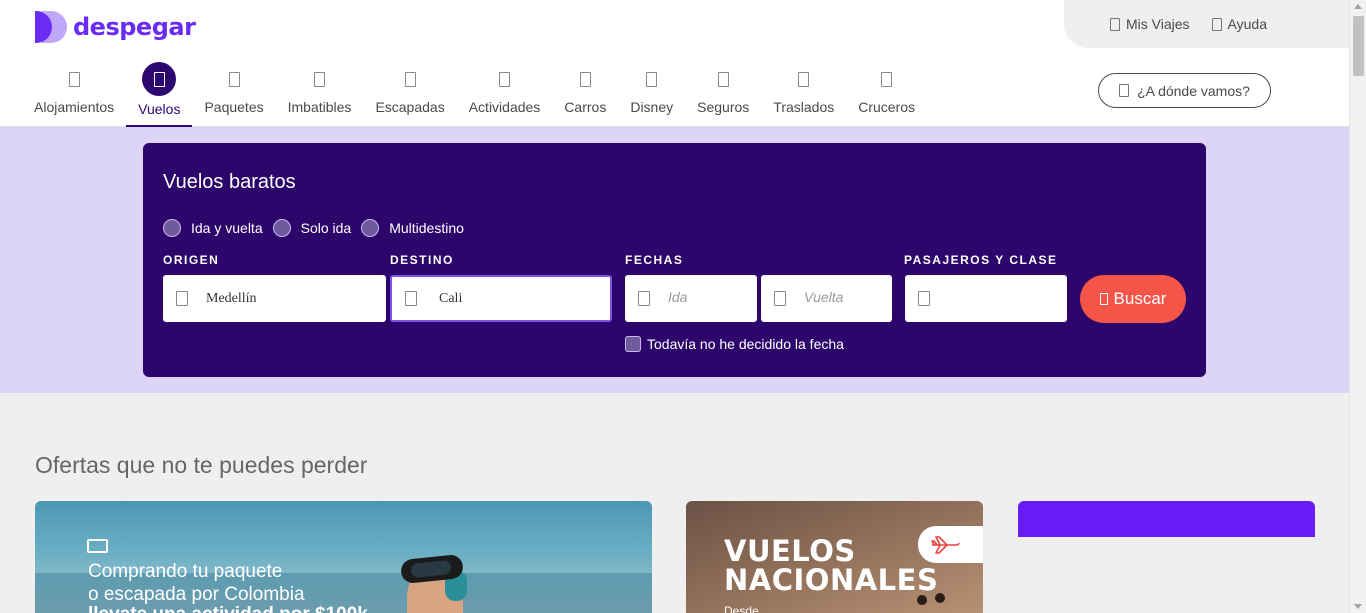 The image size is (1366, 613). Describe the element at coordinates (319, 107) in the screenshot. I see `nav-label: Imbatibles` at that location.